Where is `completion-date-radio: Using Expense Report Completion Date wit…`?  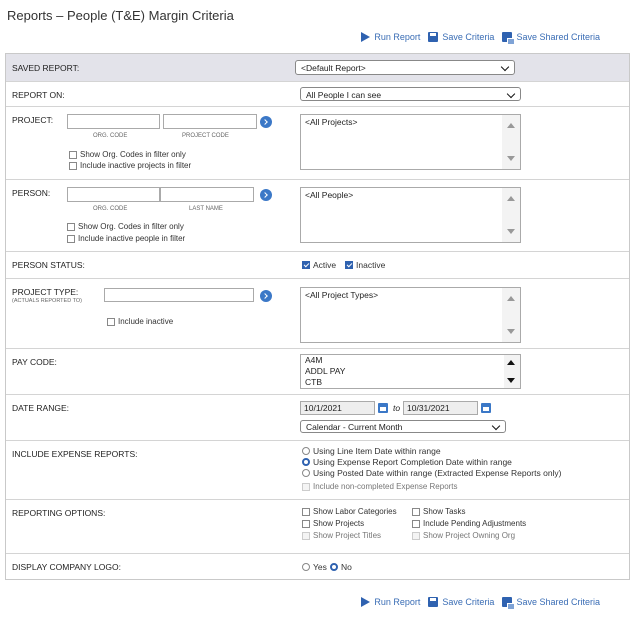
completion-date-radio: Using Expense Report Completion Date wit… is located at coordinates (407, 462).